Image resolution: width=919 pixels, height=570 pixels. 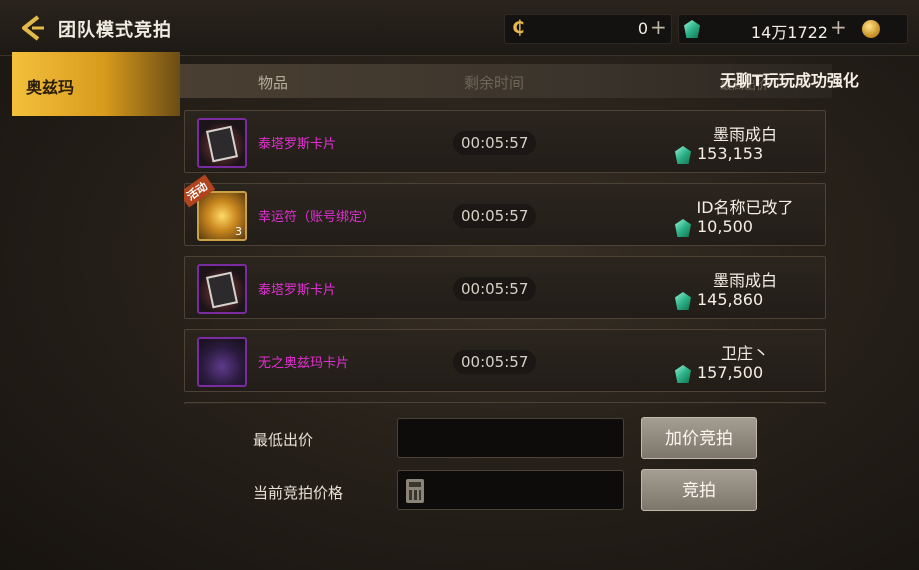 I want to click on auction-row: 3 活动 幸运符（账号绑定） 00:05:57 ID名称已改了 10,500, so click(x=505, y=210).